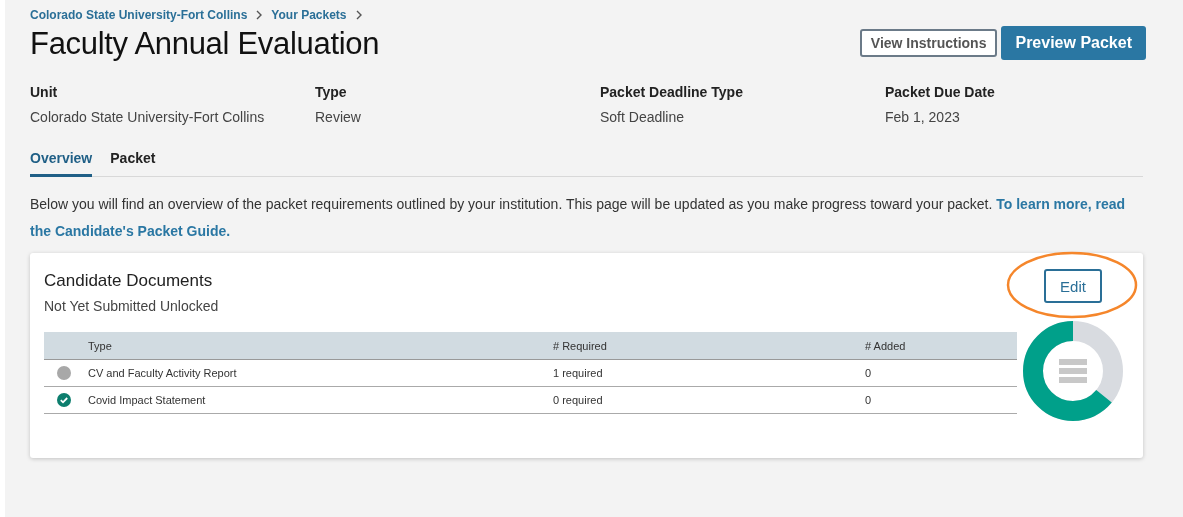 This screenshot has width=1183, height=517. I want to click on page-title: Faculty Annual Evaluation, so click(205, 44).